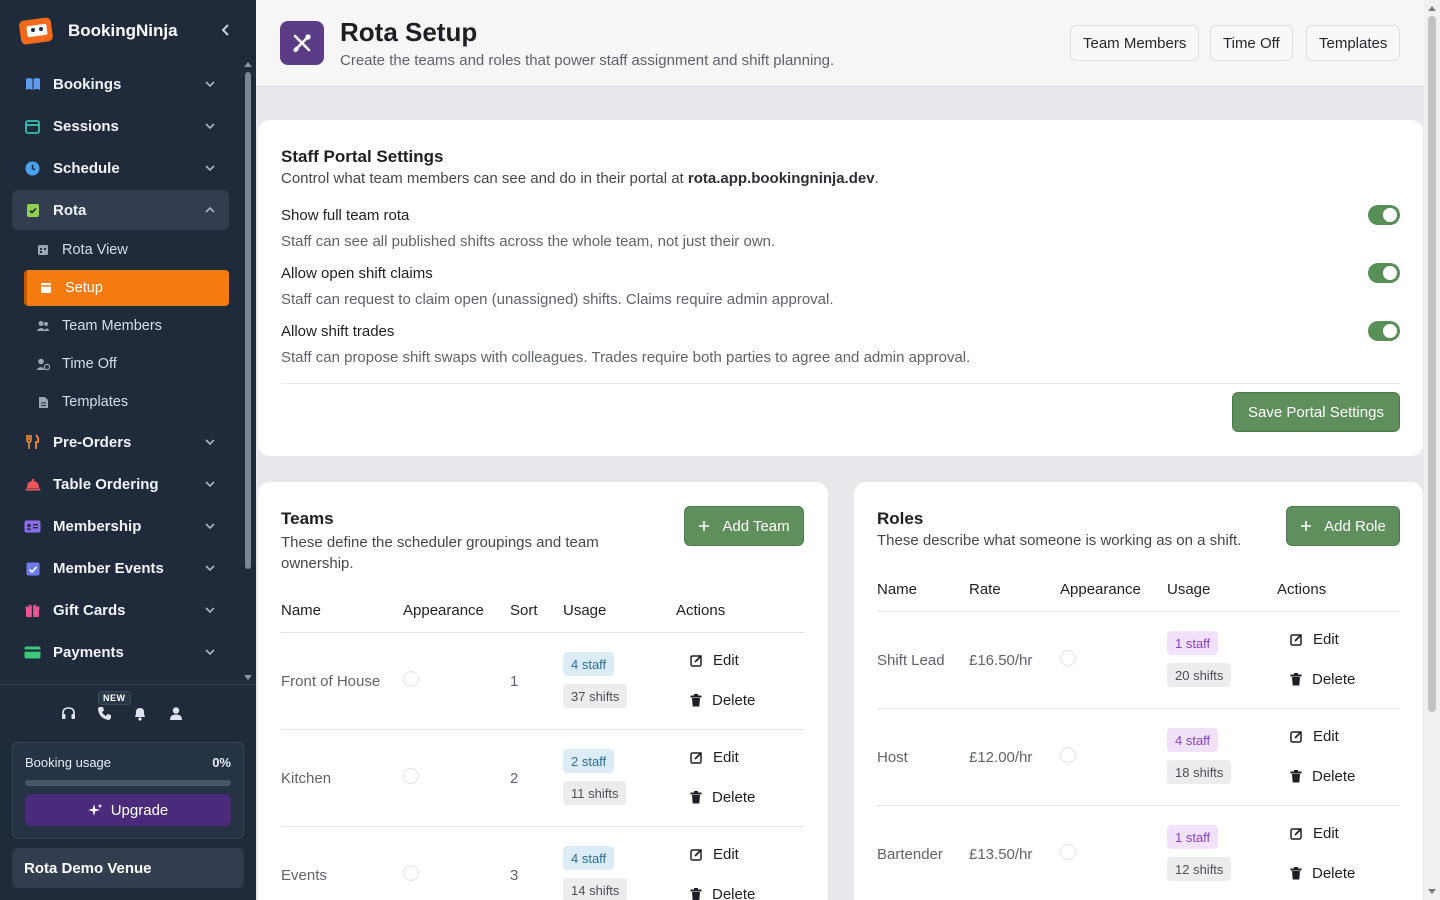 This screenshot has width=1440, height=900. Describe the element at coordinates (1135, 43) in the screenshot. I see `team-members-button: Team Members` at that location.